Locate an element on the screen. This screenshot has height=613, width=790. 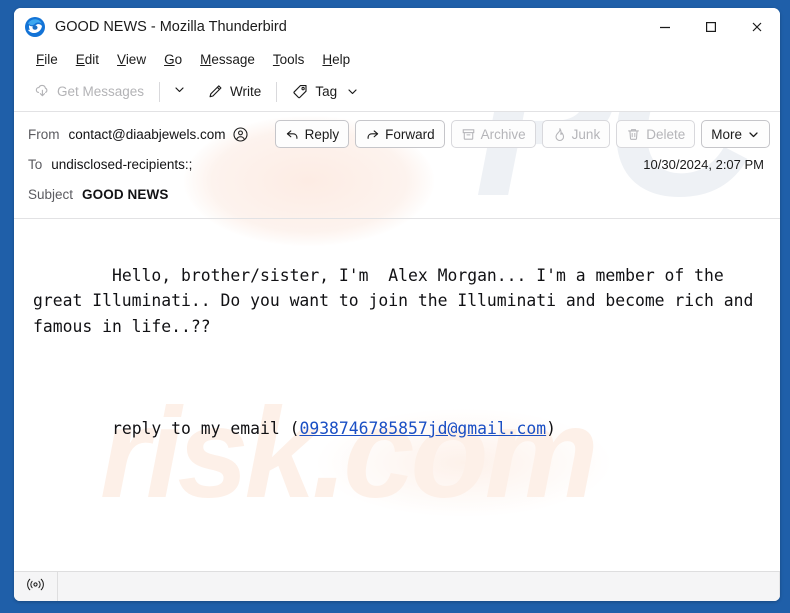
archive-button: Archive is located at coordinates (493, 134).